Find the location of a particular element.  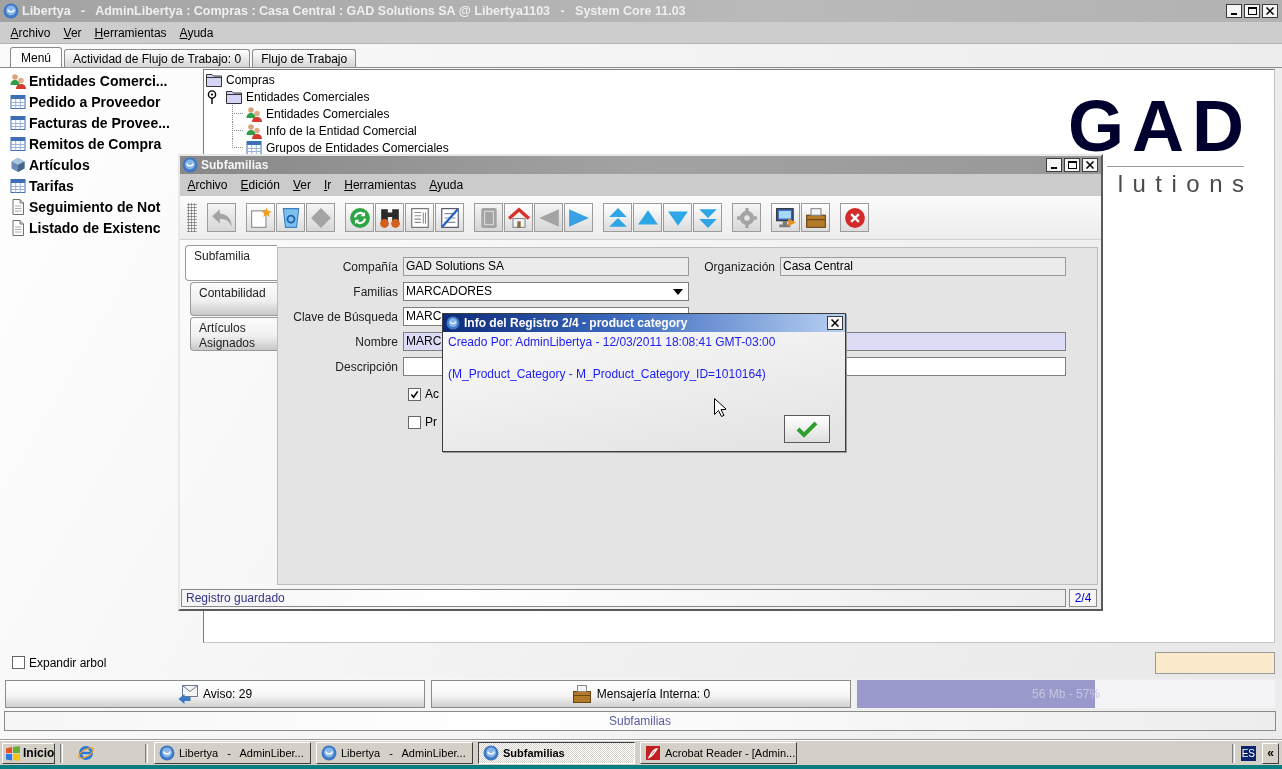

field-label: Nombre is located at coordinates (376, 341).